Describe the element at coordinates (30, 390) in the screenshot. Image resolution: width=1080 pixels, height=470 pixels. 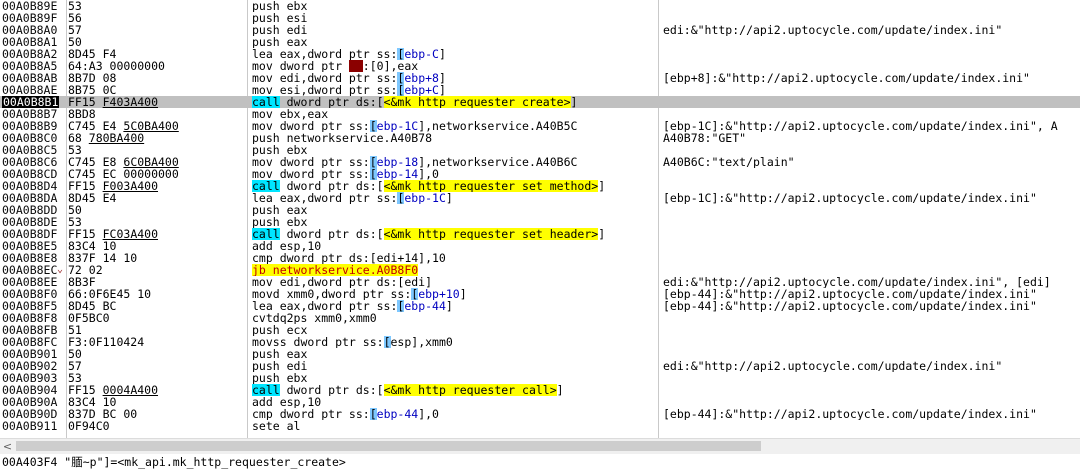
I see `instruction-address: 00A0B904` at that location.